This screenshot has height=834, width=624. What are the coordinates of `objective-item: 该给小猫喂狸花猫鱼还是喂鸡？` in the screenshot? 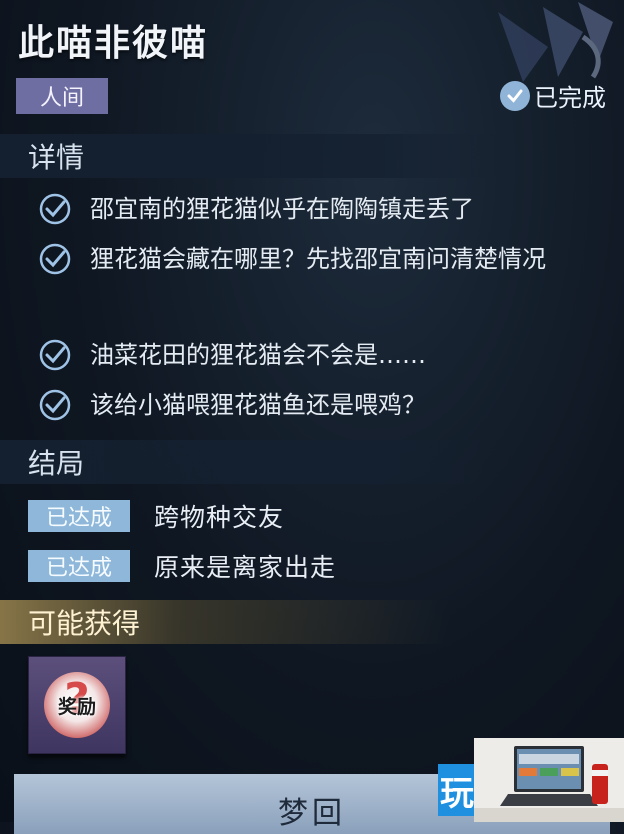 It's located at (328, 407).